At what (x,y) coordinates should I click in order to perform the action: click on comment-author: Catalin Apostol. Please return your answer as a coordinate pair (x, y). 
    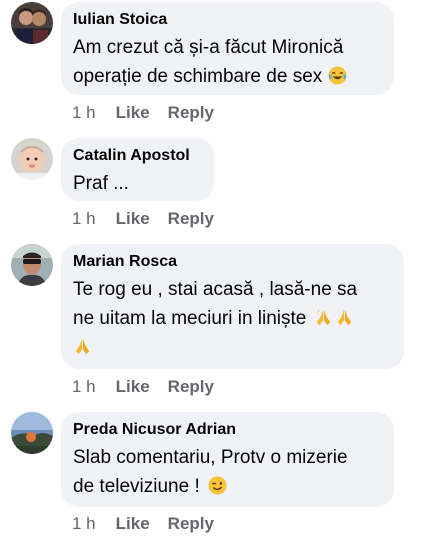
    Looking at the image, I should click on (137, 156).